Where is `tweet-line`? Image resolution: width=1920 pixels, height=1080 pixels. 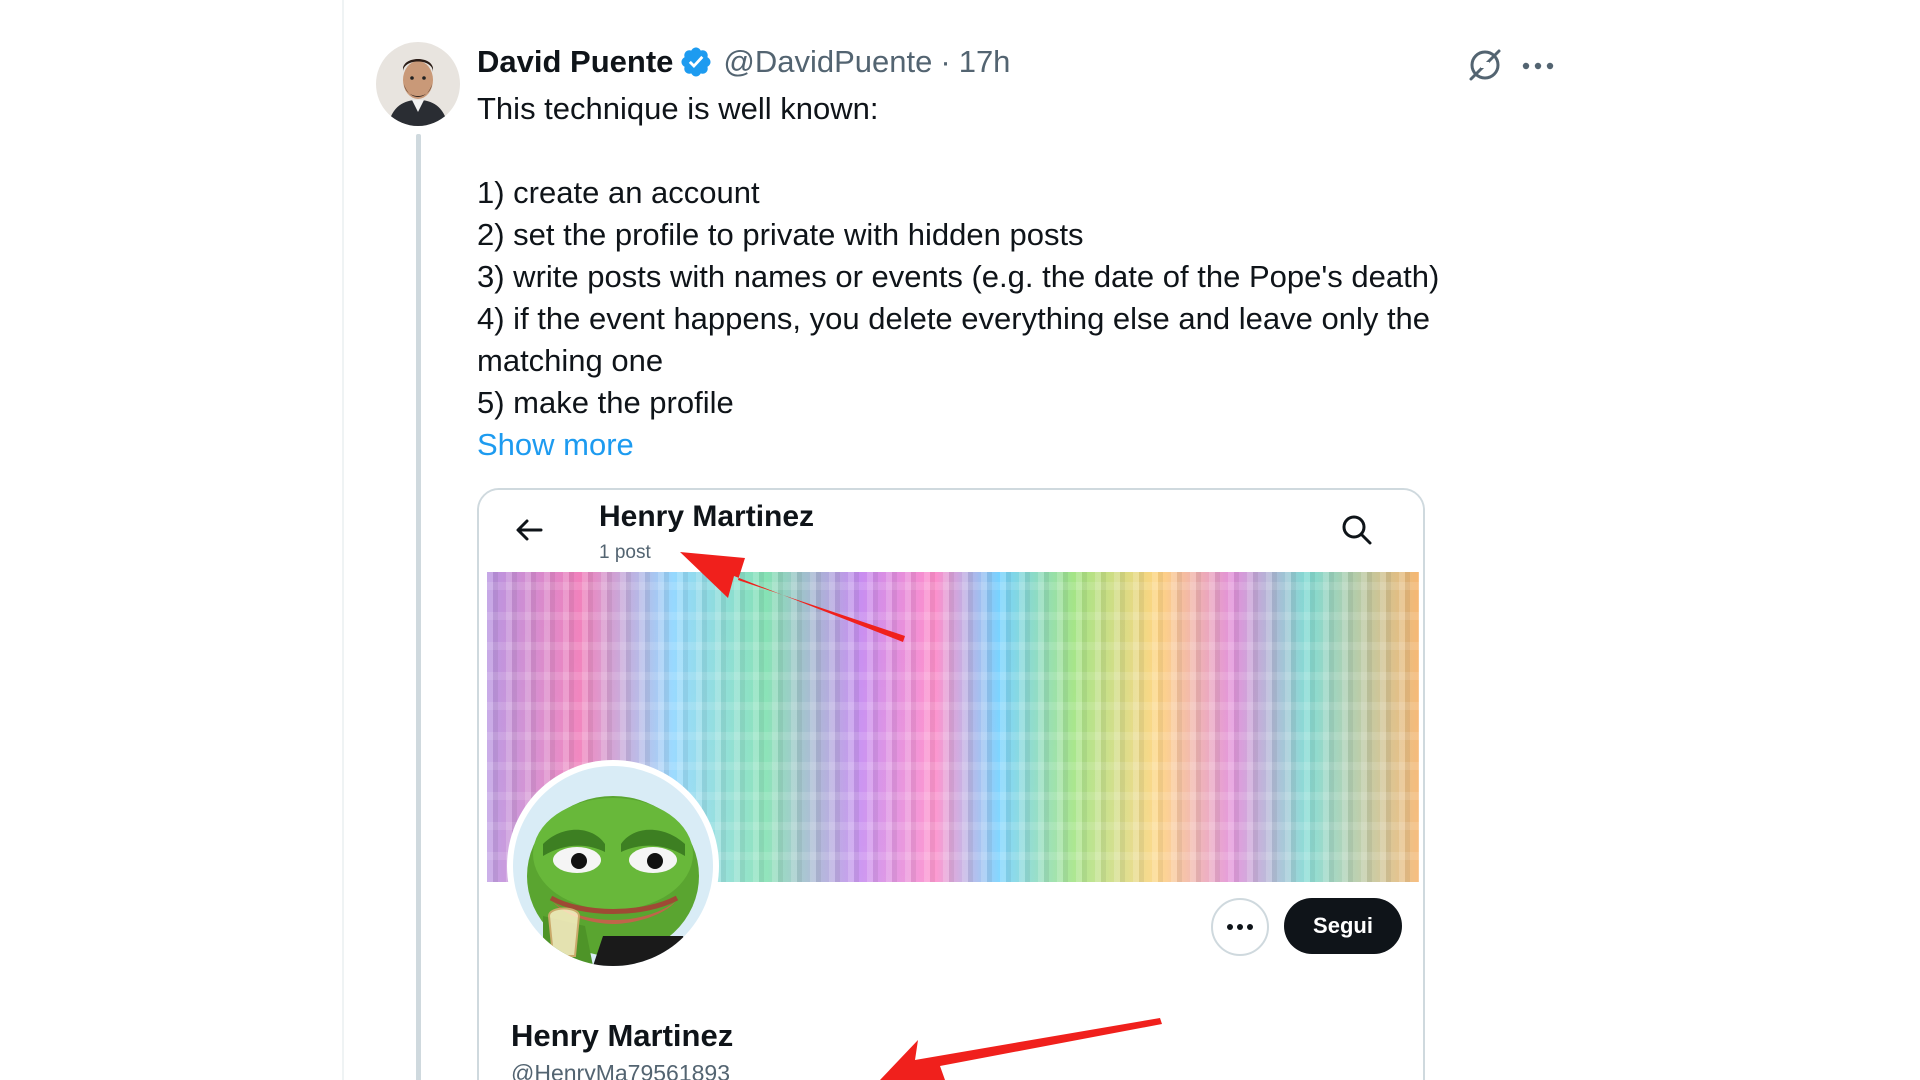 tweet-line is located at coordinates (992, 151).